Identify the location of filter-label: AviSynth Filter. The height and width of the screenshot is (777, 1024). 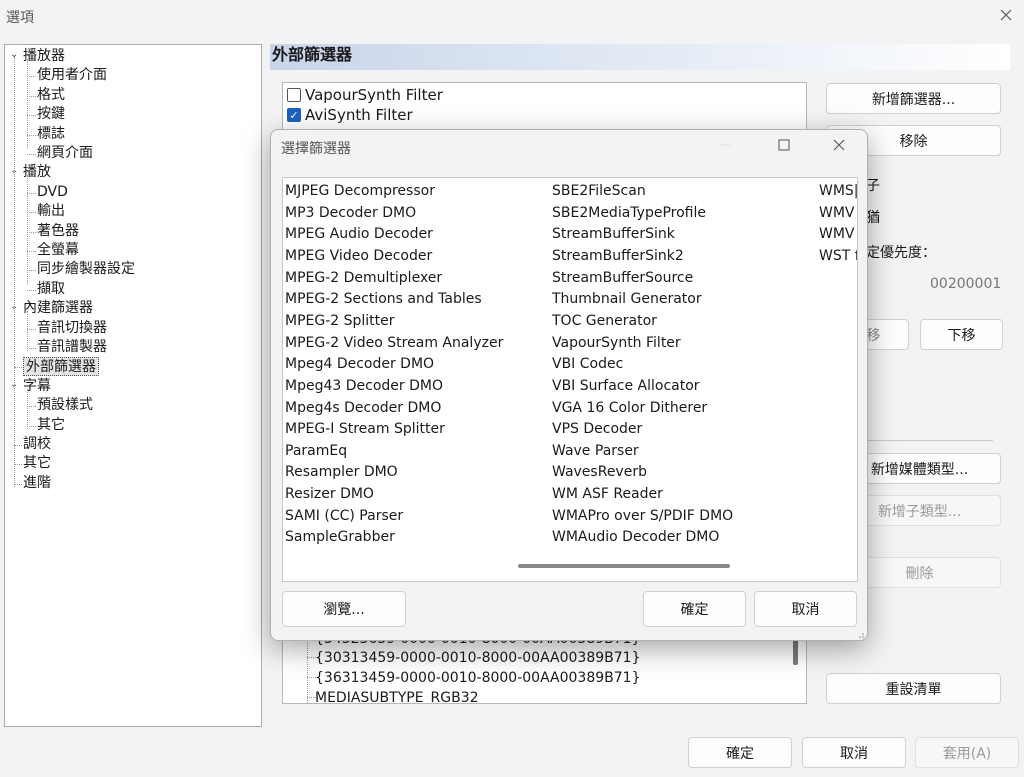
(359, 115).